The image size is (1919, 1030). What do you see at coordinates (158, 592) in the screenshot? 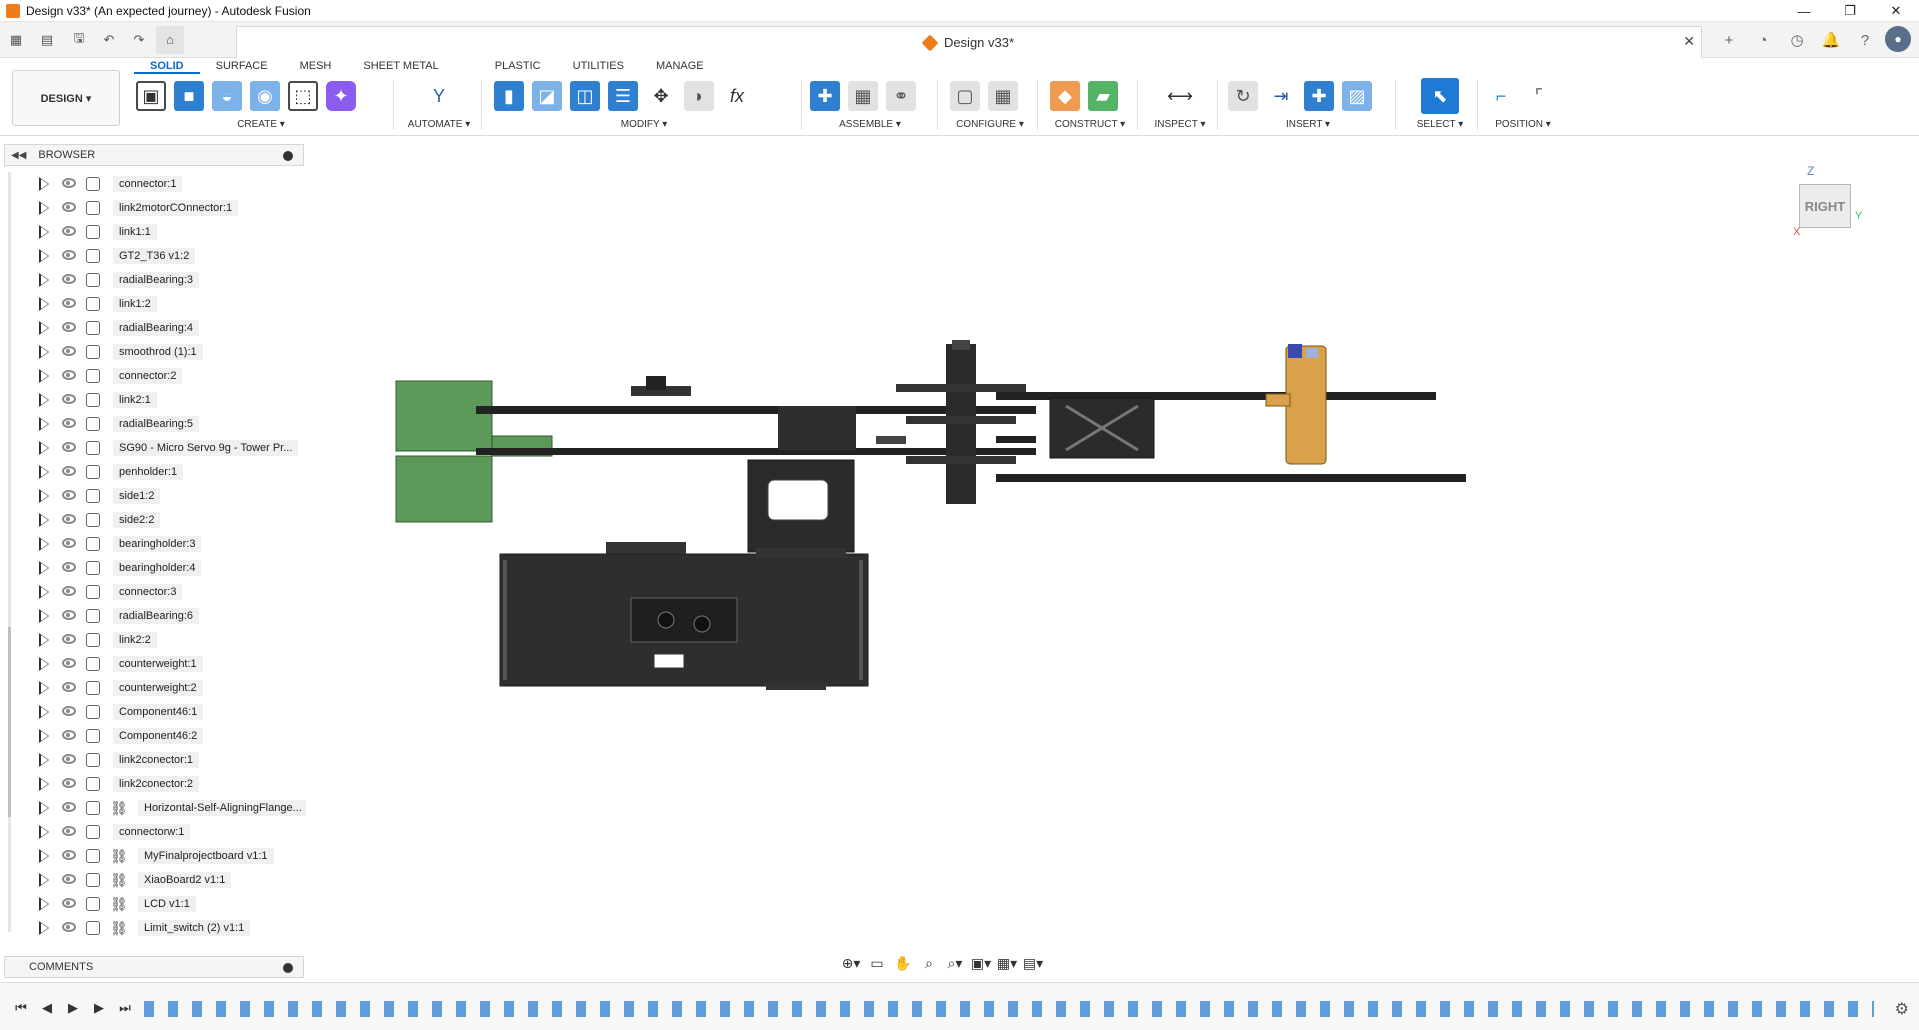
I see `browser-item: connector:3` at bounding box center [158, 592].